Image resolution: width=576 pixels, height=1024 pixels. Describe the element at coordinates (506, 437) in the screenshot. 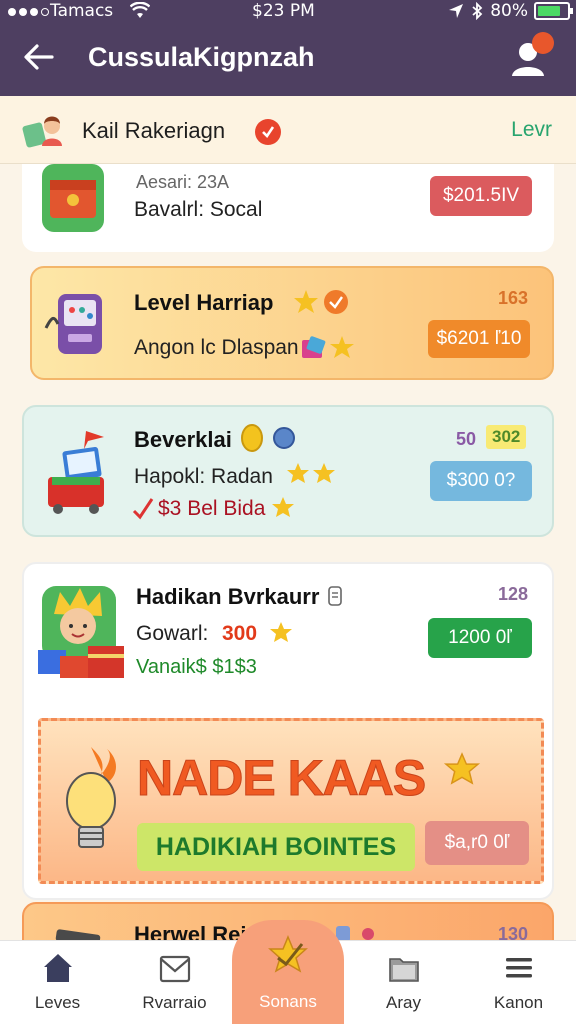

I see `item-tag: 302` at that location.